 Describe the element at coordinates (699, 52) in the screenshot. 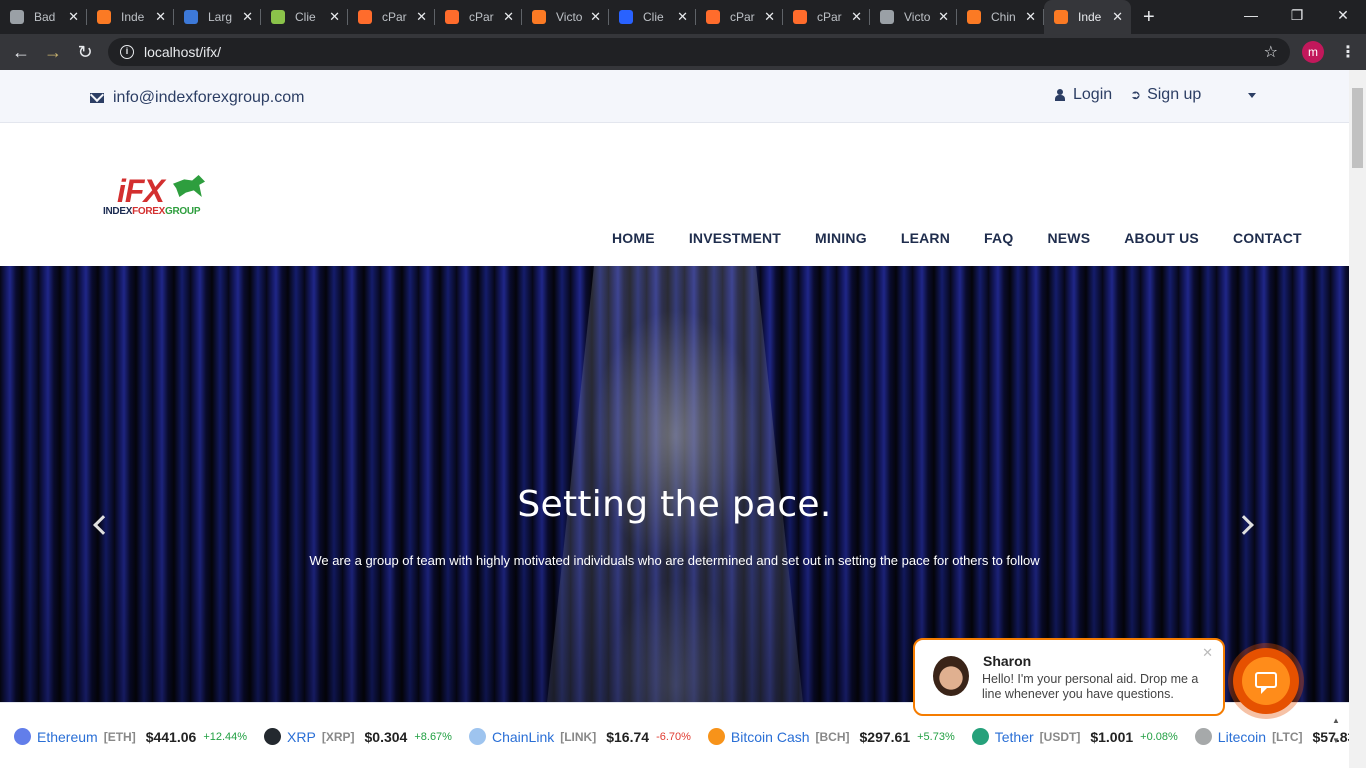

I see `address-bar: i localhost/ifx/ ☆` at that location.